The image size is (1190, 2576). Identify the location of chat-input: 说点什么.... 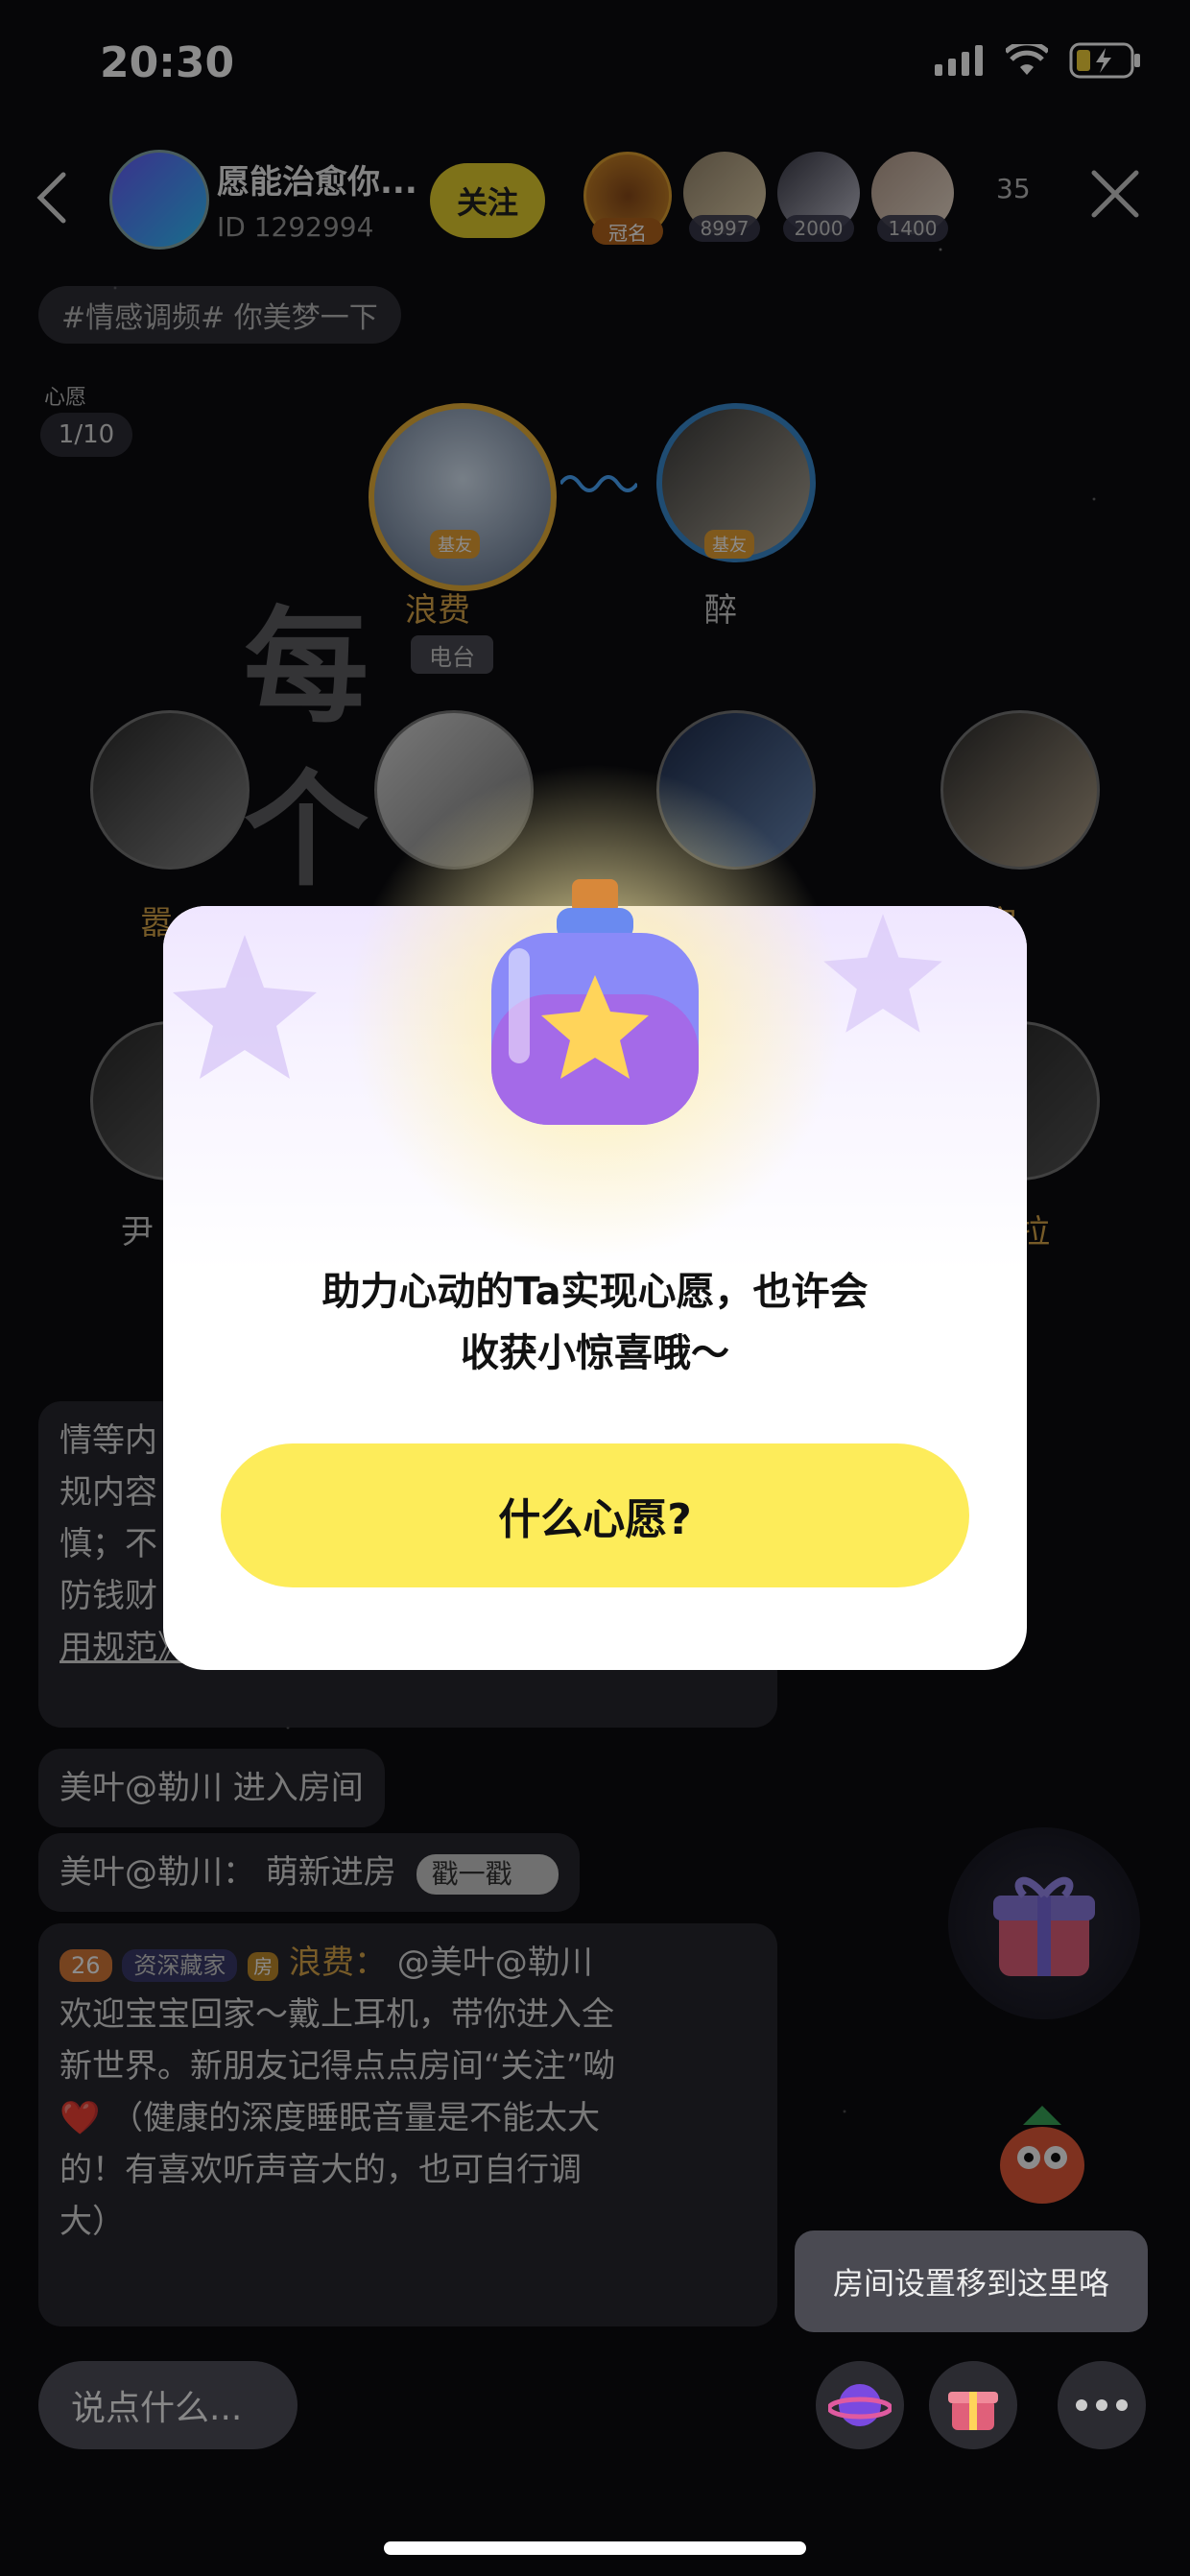
(168, 2405).